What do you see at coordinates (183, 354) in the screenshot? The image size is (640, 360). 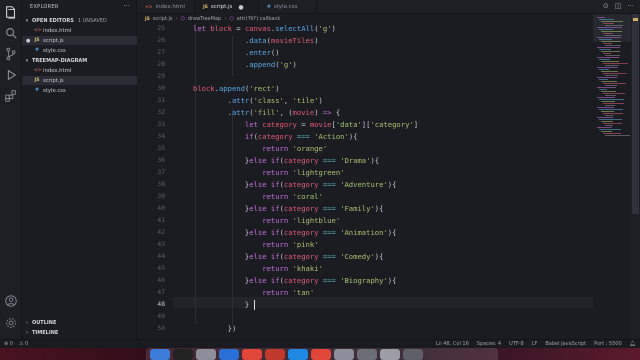 I see `terminal-icon` at bounding box center [183, 354].